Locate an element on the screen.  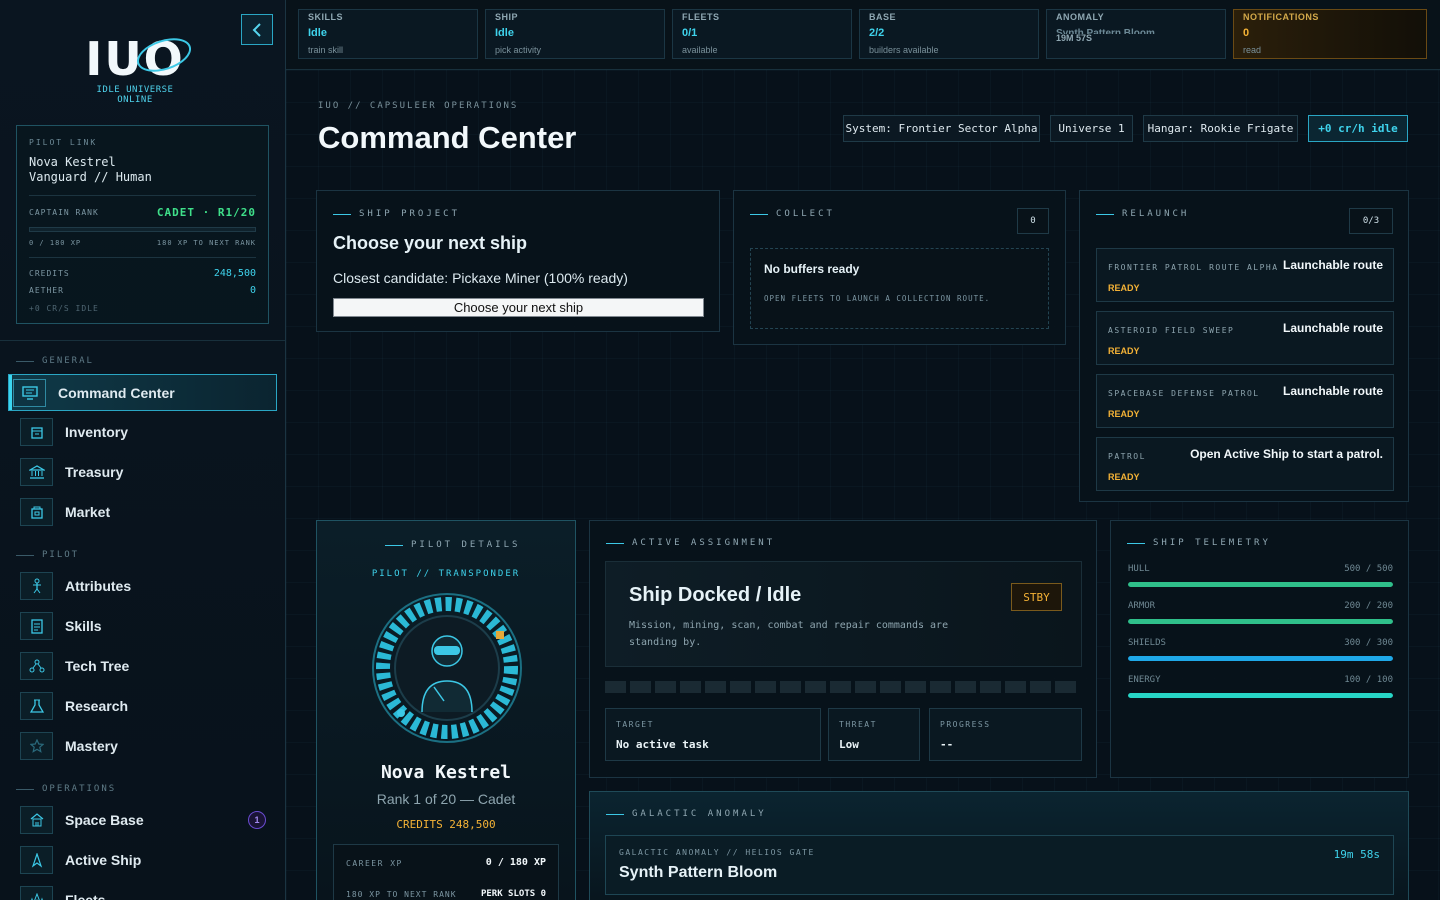
status-notifications: NOTIFICATIONS 0 read is located at coordinates (1330, 34).